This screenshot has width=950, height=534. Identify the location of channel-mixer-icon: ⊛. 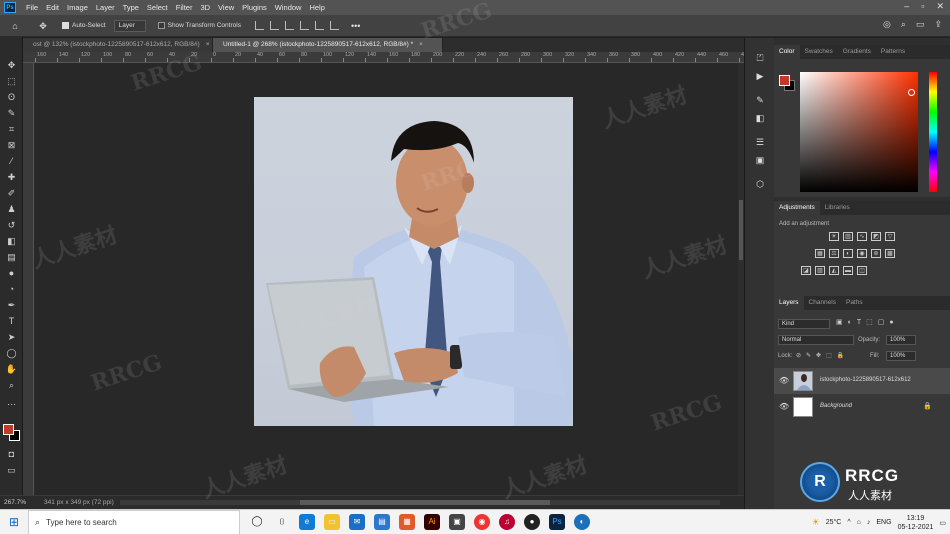
(876, 253).